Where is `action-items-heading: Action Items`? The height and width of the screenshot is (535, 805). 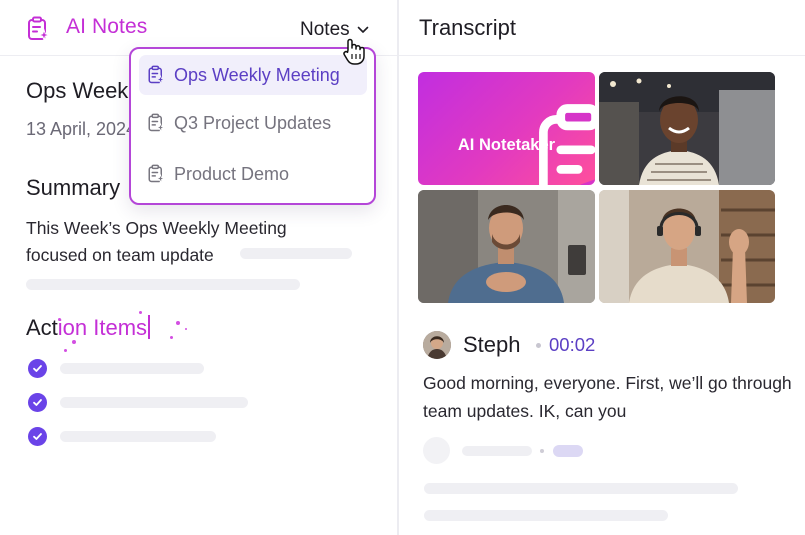
action-items-heading: Action Items is located at coordinates (88, 328).